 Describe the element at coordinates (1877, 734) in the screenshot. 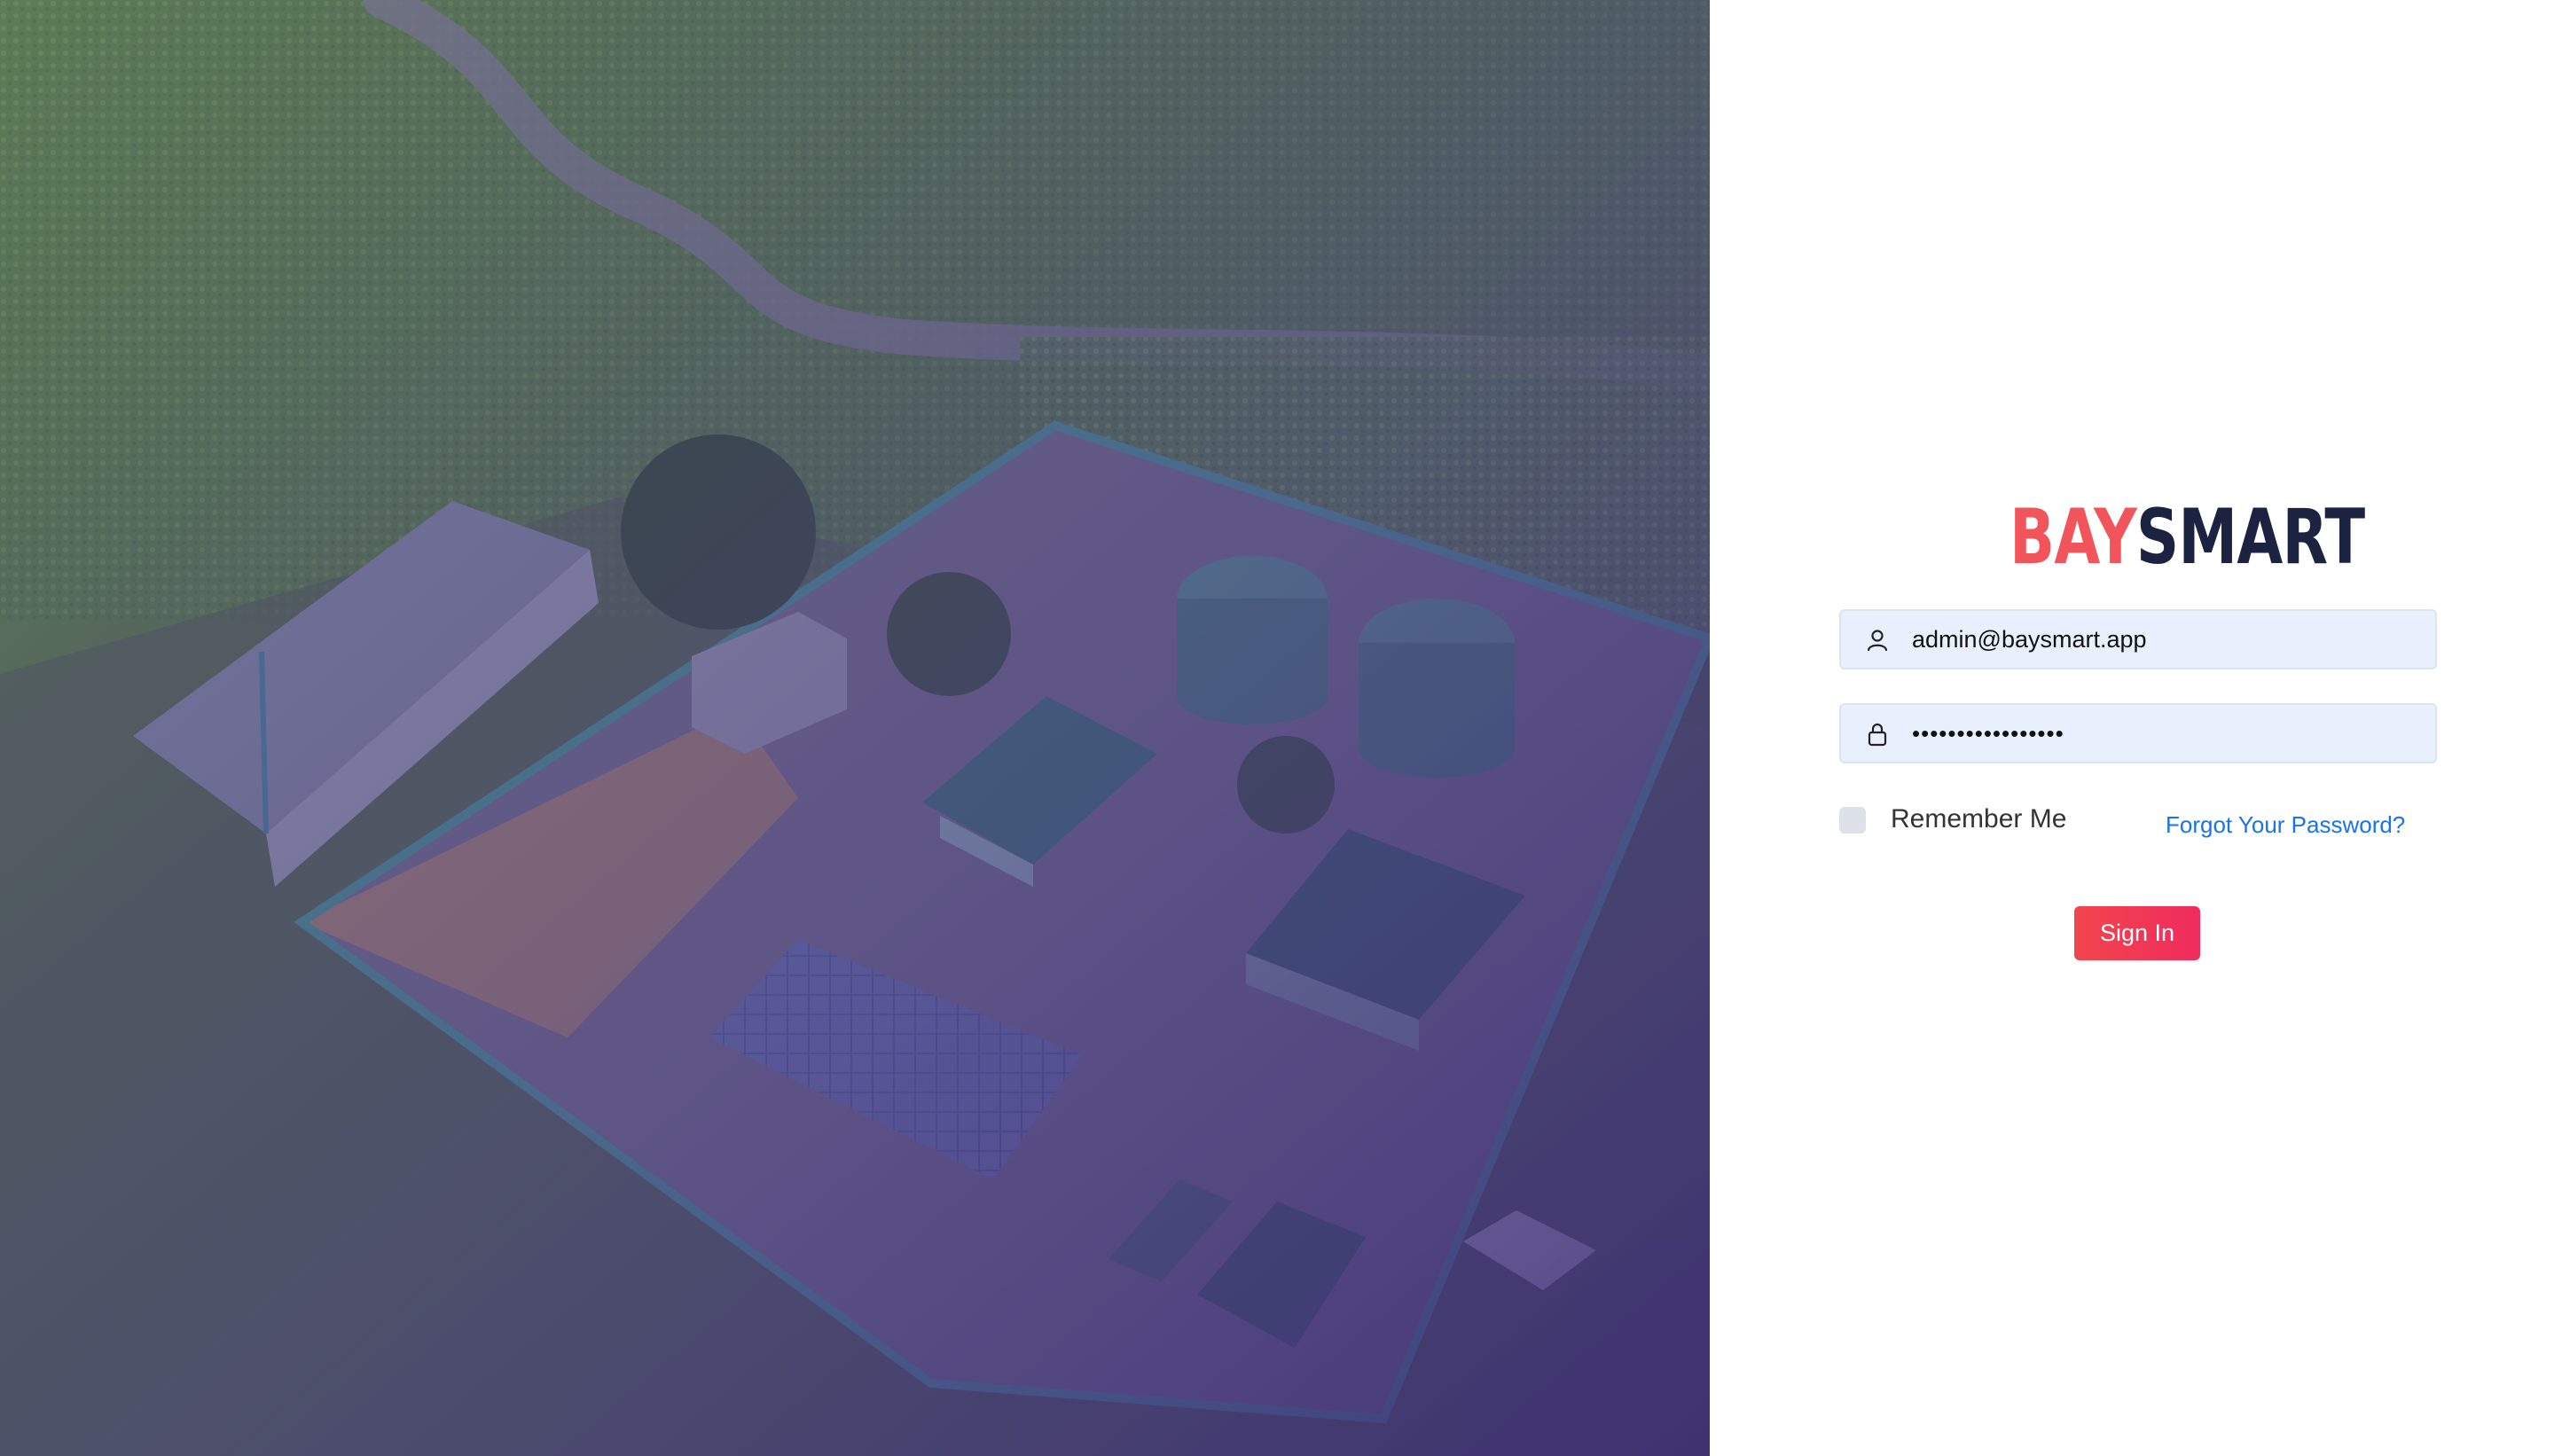

I see `lock-icon` at that location.